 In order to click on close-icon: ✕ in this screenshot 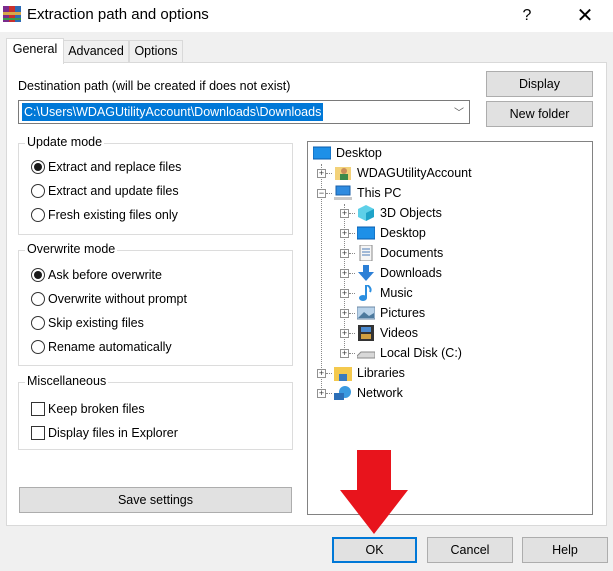, I will do `click(585, 16)`.